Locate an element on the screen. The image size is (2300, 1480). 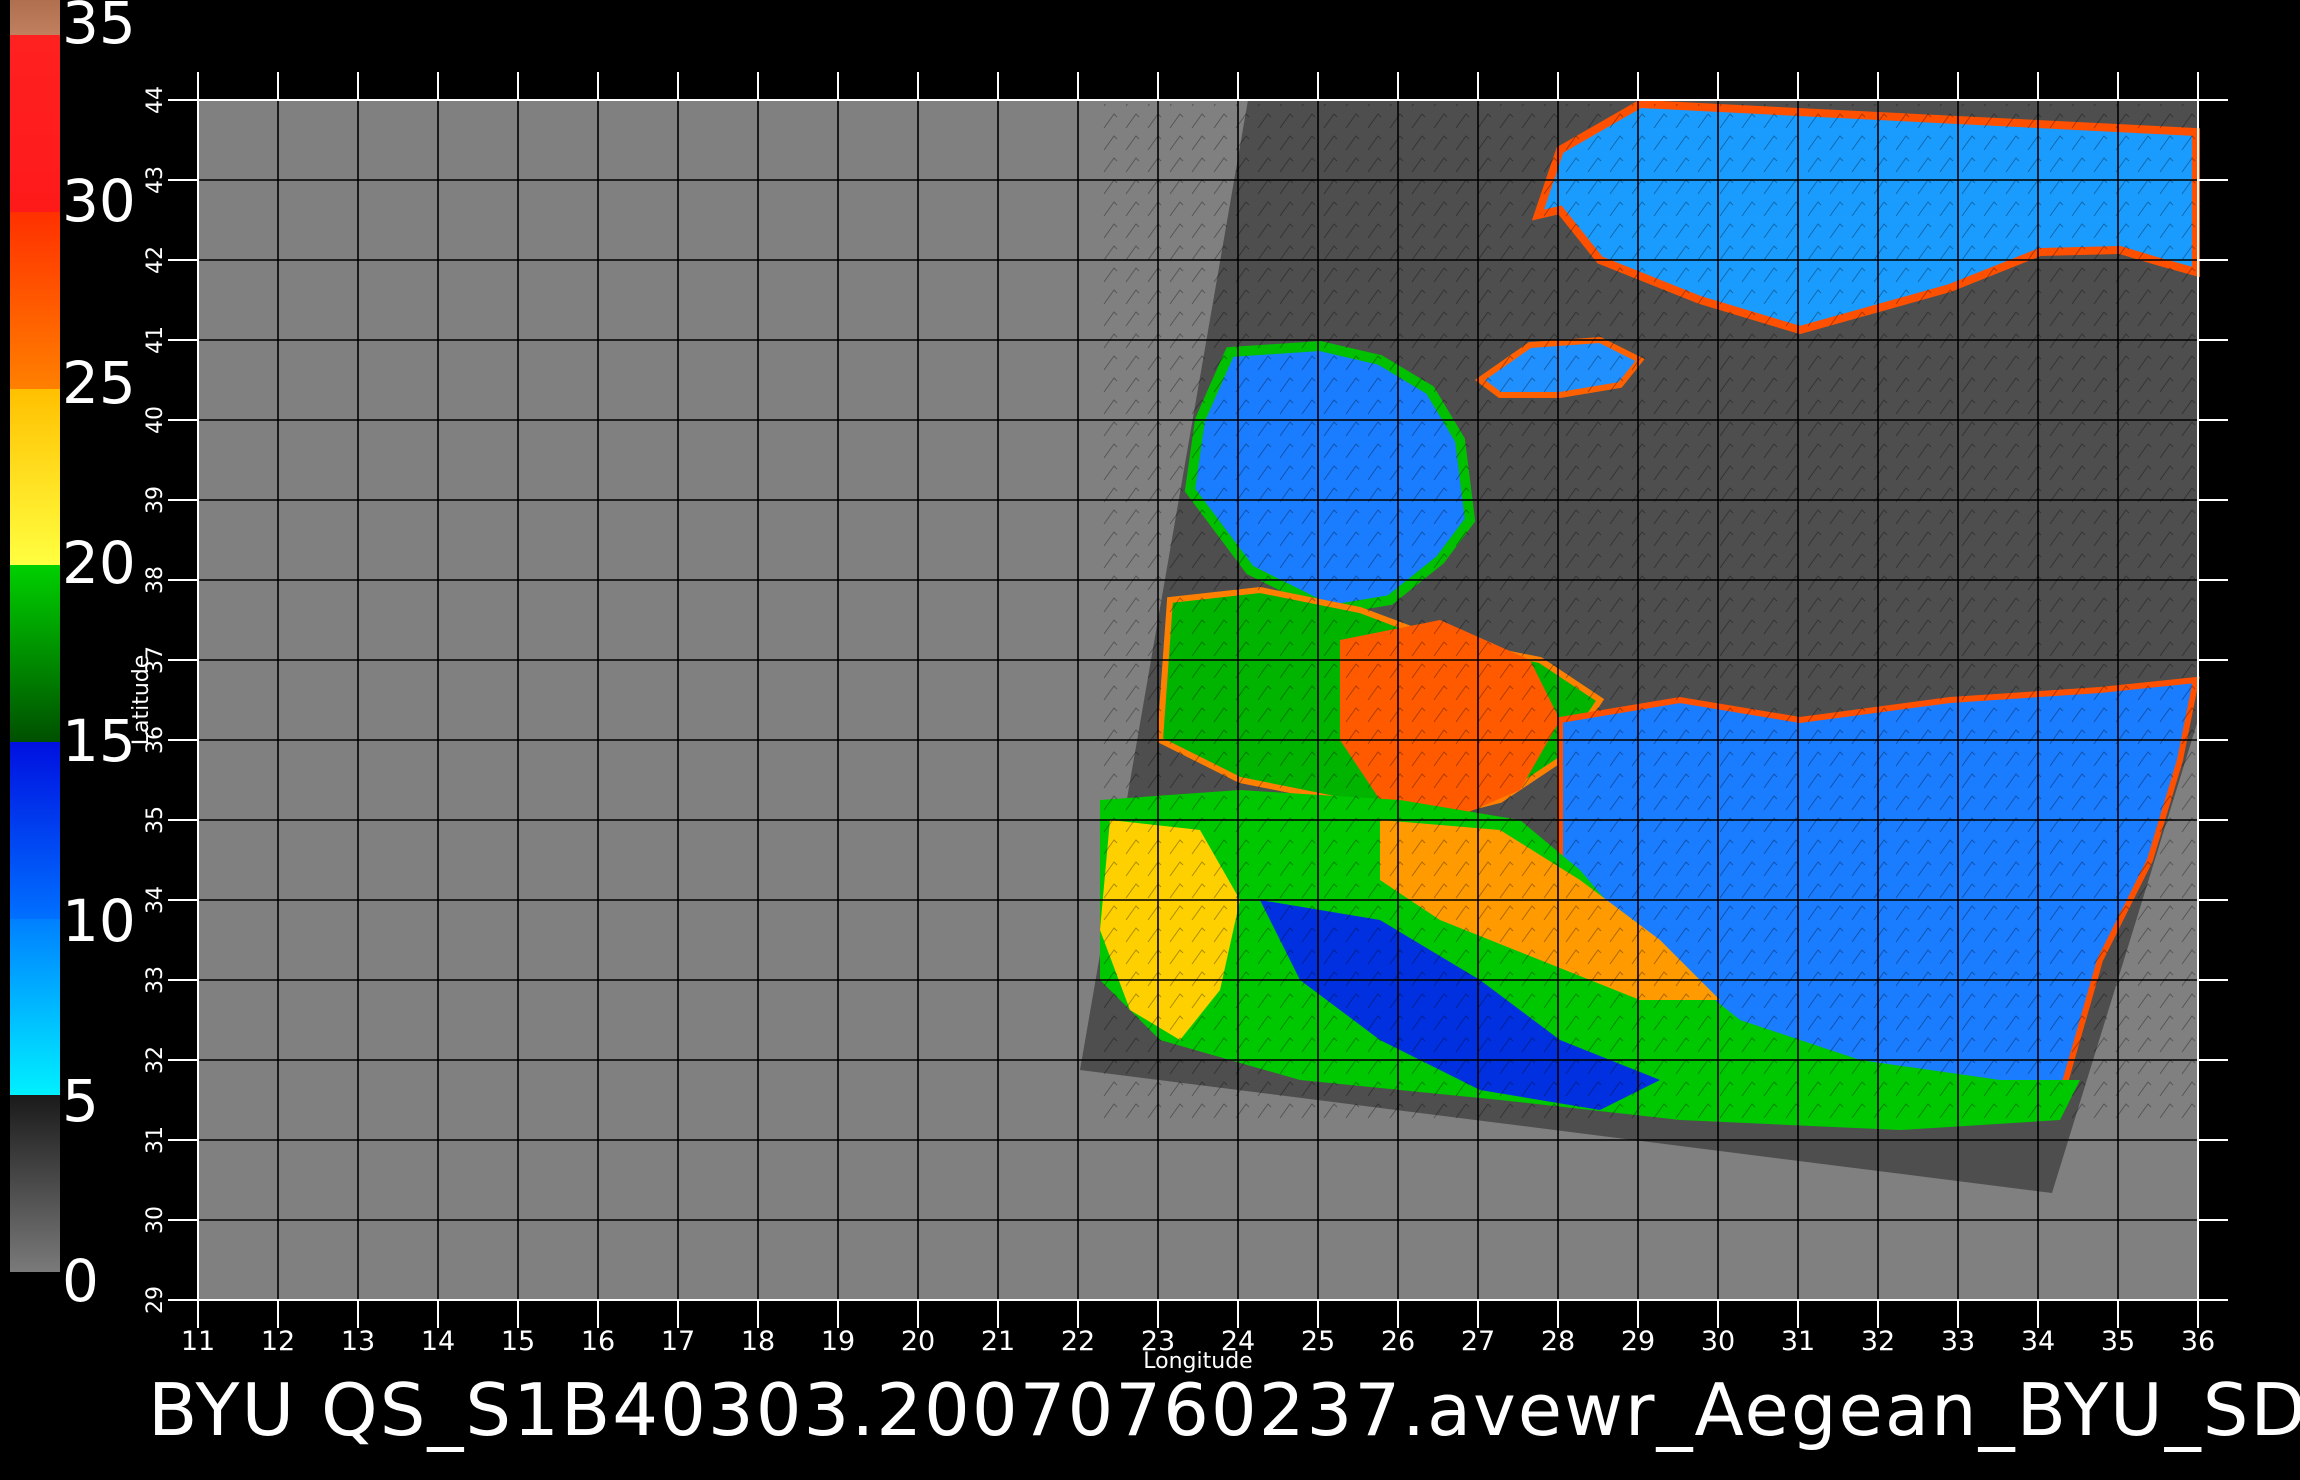
latitude-tick-label: 40 is located at coordinates (155, 420).